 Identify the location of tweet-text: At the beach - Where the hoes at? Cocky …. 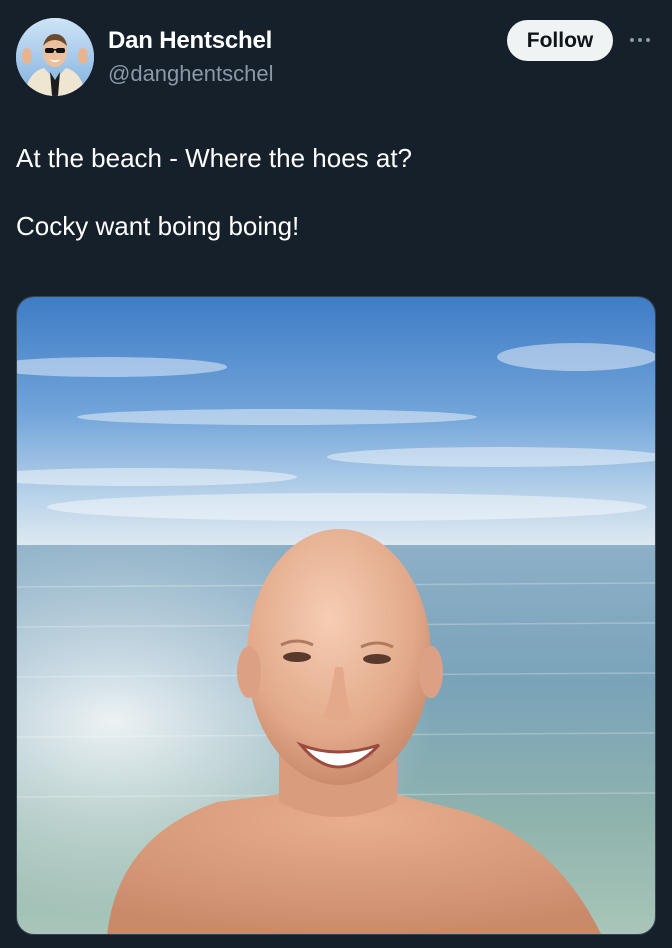
(336, 192).